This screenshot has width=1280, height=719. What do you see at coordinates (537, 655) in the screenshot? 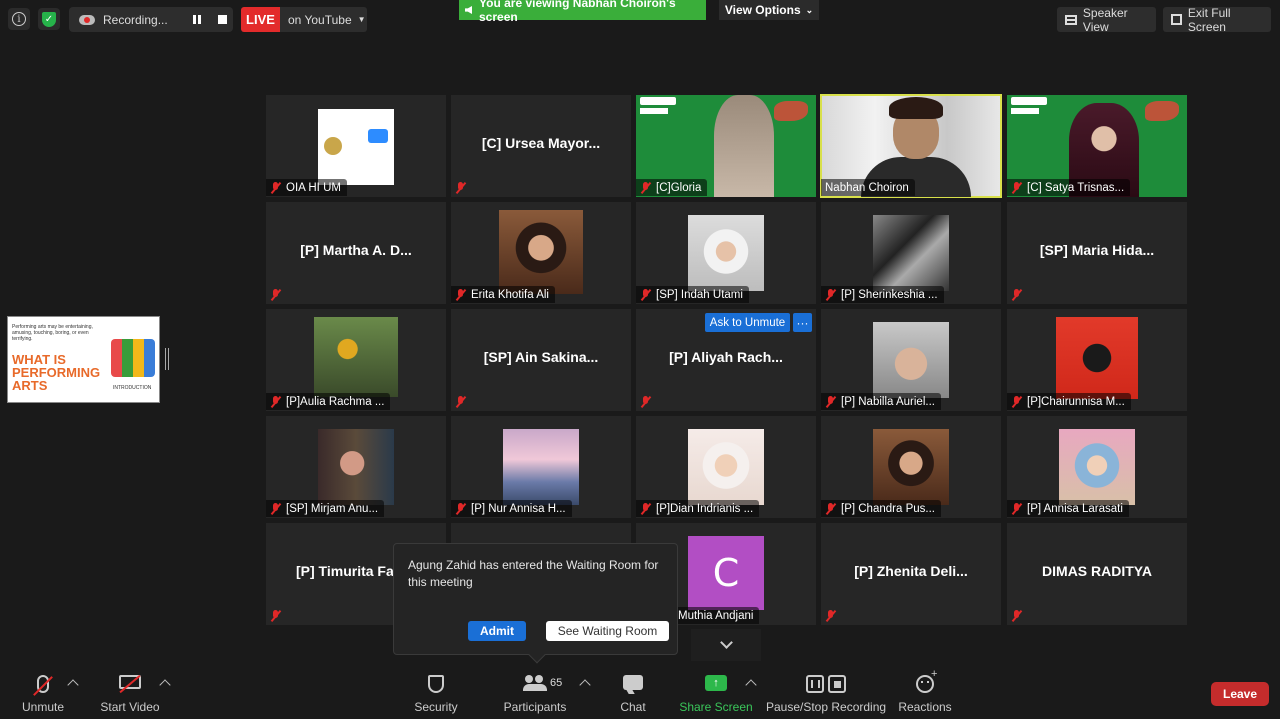
I see `popup-arrow` at bounding box center [537, 655].